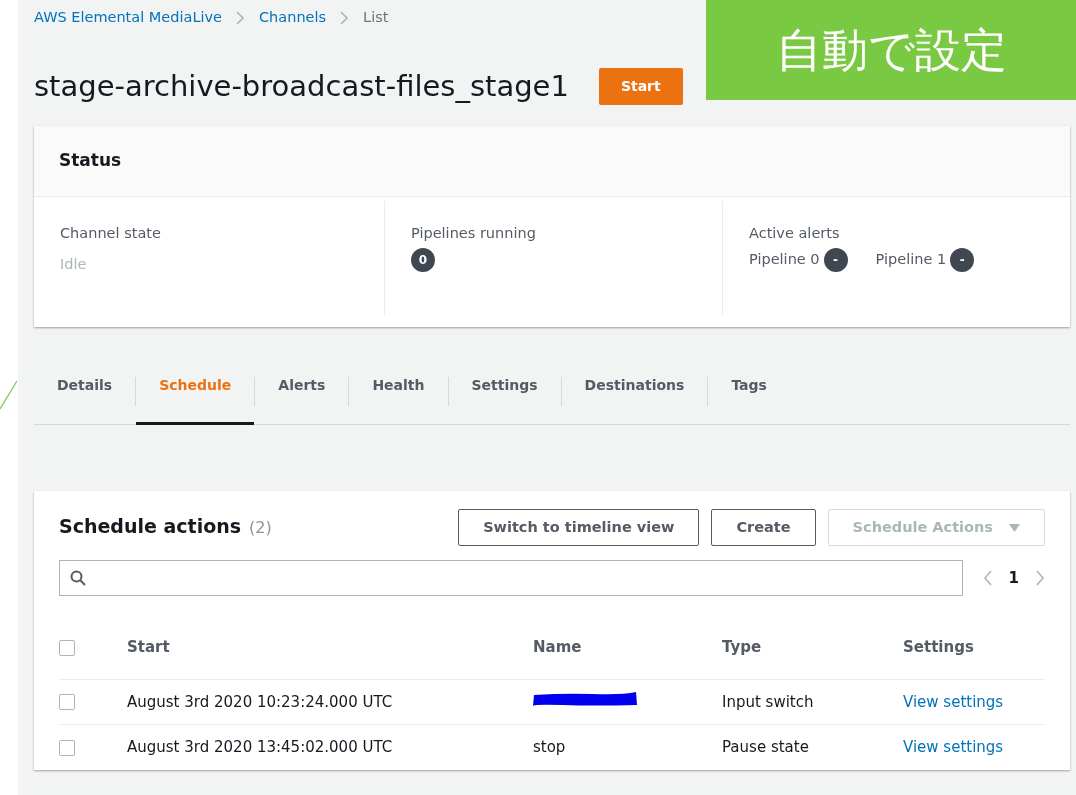 The width and height of the screenshot is (1076, 795). Describe the element at coordinates (749, 386) in the screenshot. I see `tab: Tags` at that location.